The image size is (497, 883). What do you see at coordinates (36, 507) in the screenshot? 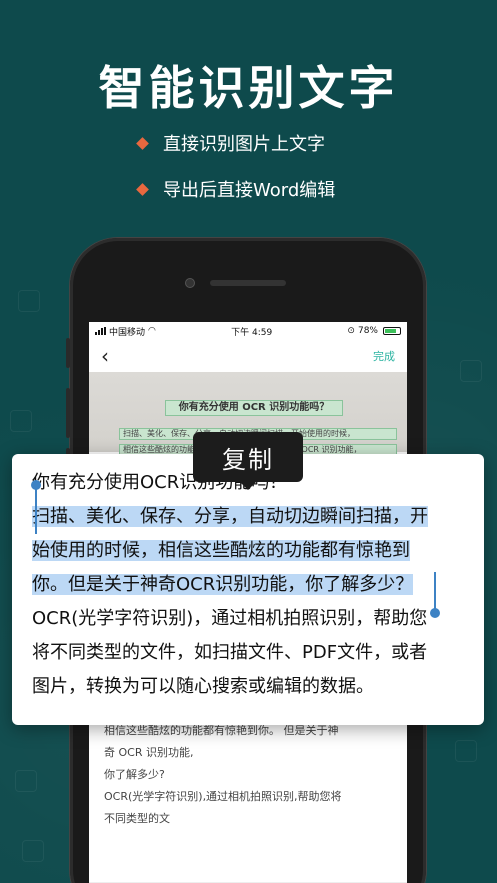
I see `selection-start-handle` at bounding box center [36, 507].